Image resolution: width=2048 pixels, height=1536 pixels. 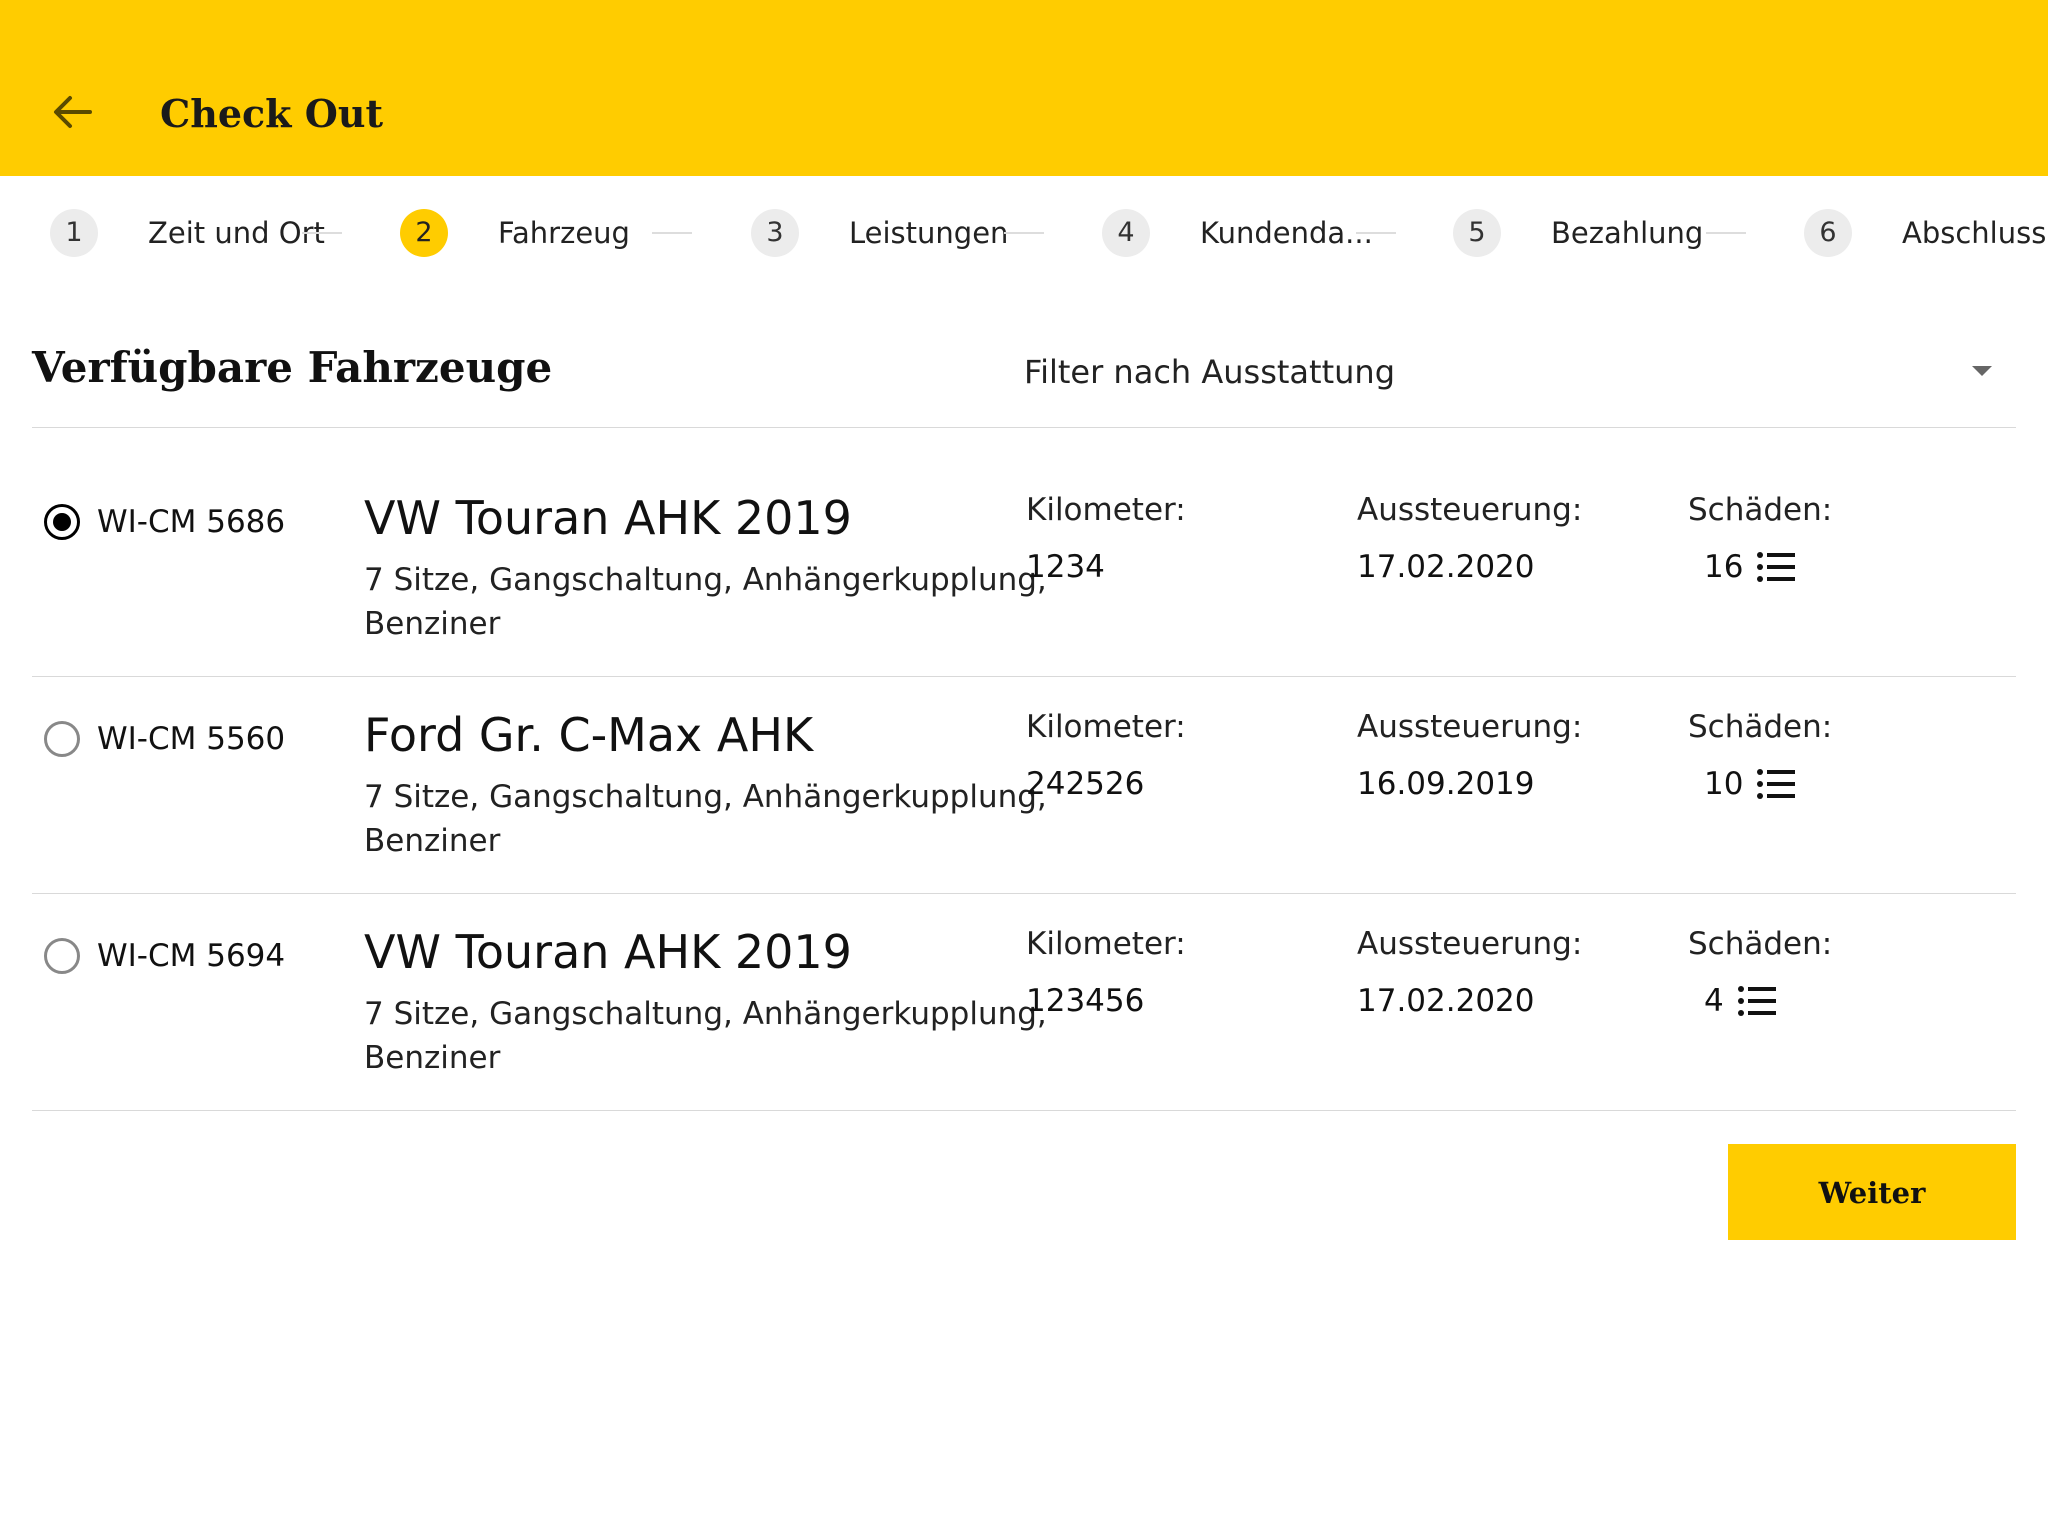 What do you see at coordinates (1724, 567) in the screenshot?
I see `damages-count: 16` at bounding box center [1724, 567].